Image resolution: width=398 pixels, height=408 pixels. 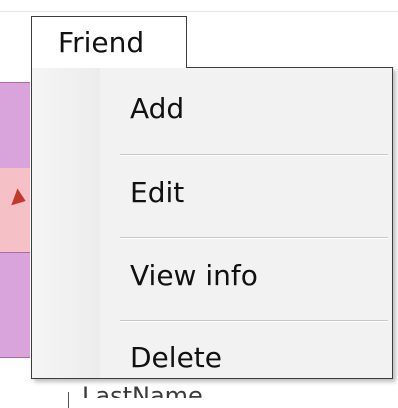 I want to click on menu-item-view-info-label: View info, so click(x=194, y=275).